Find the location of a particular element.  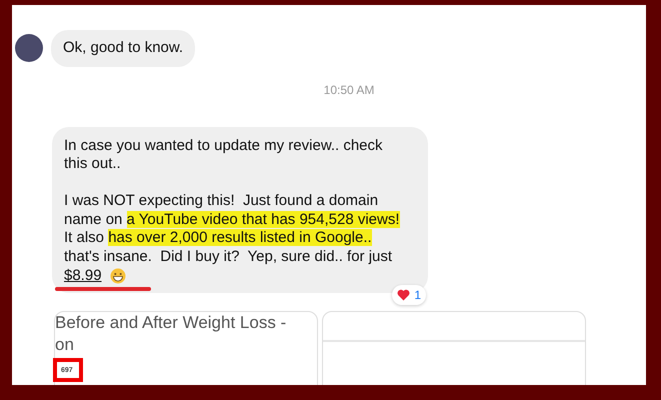

highlight-box-annotation is located at coordinates (68, 370).